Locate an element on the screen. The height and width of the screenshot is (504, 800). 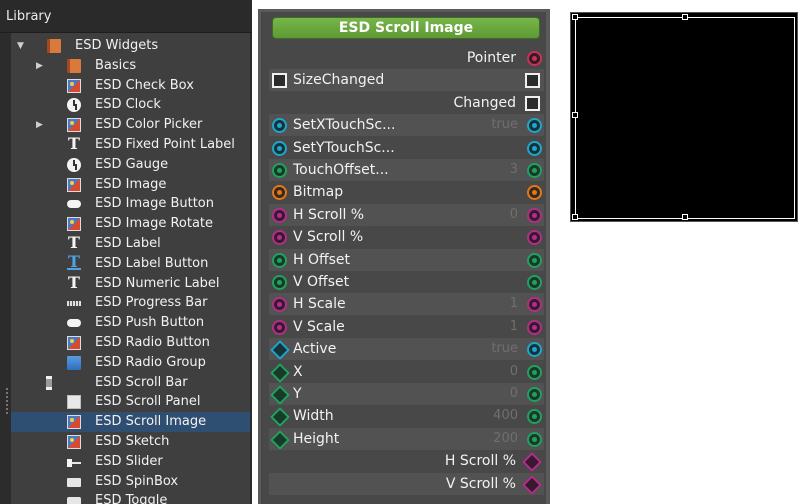
port-label: H Scroll % is located at coordinates (480, 461).